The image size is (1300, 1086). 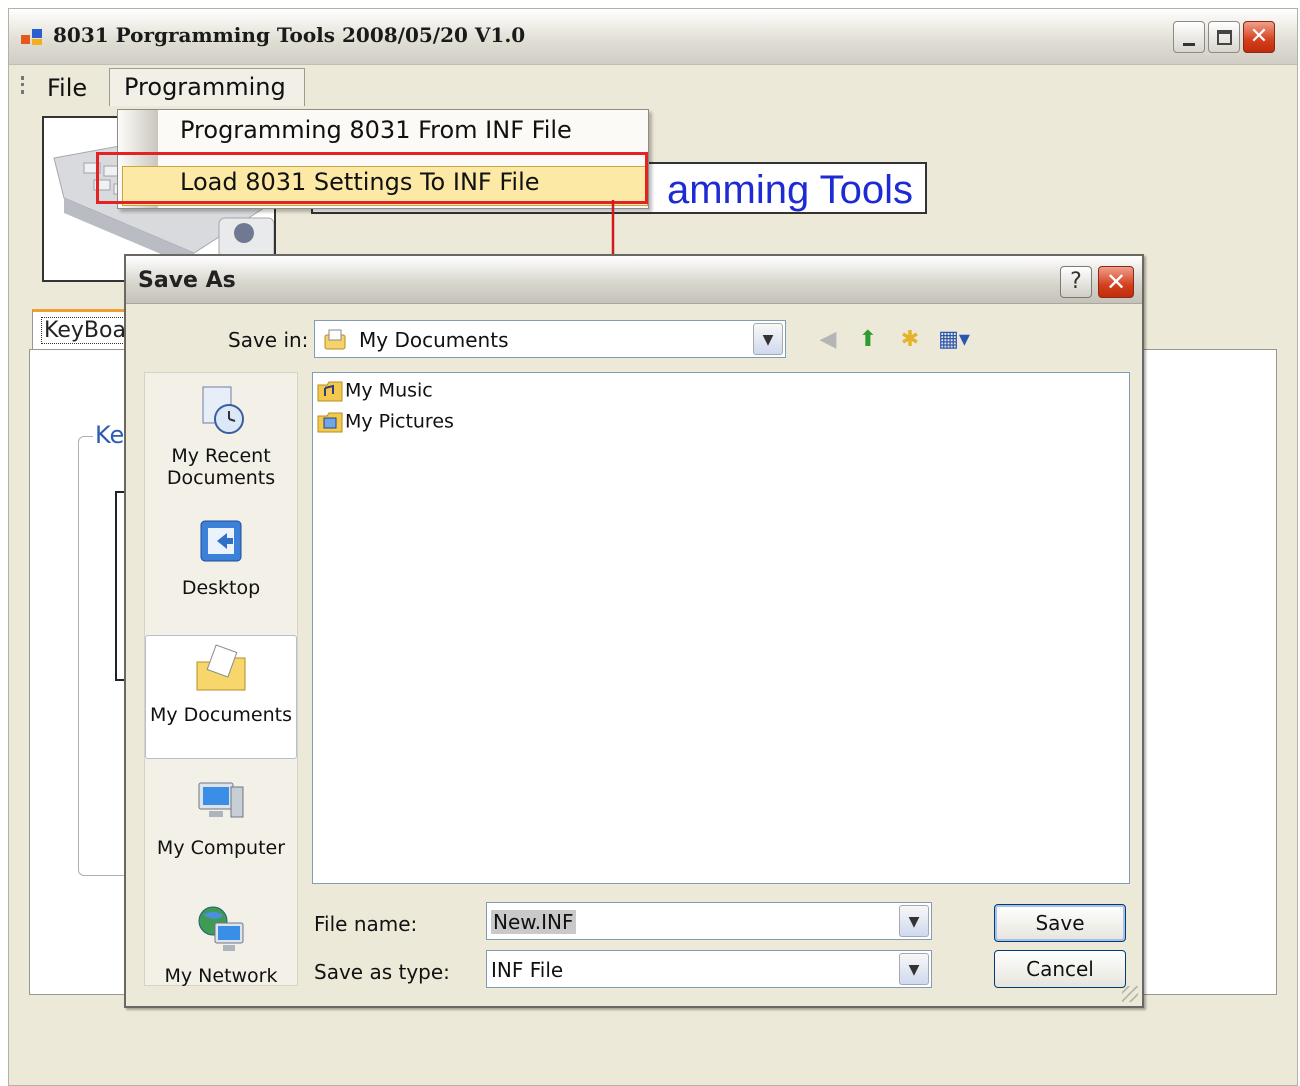 I want to click on music-folder-icon, so click(x=330, y=391).